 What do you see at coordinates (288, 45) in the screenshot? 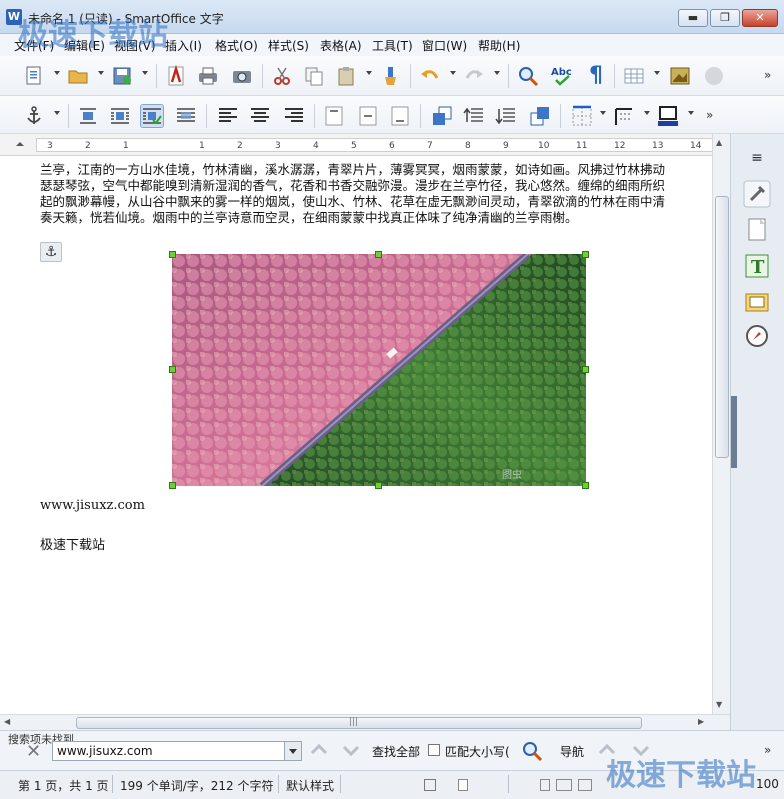
I see `menu-styles: 样式(S)` at bounding box center [288, 45].